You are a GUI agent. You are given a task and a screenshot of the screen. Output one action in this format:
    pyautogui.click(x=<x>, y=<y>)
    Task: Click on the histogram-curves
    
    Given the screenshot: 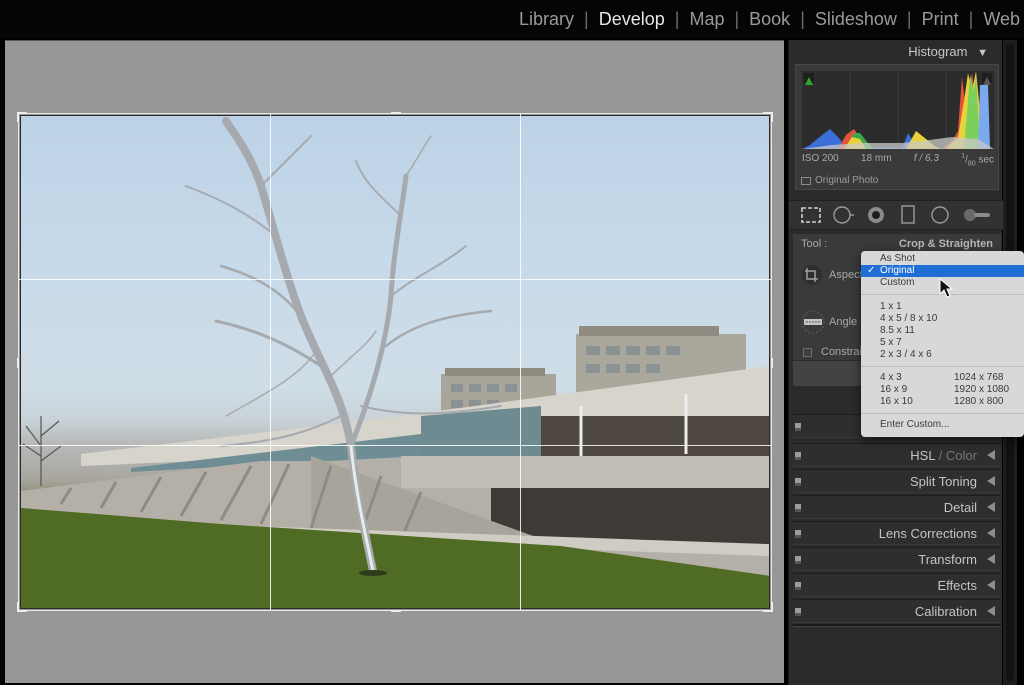 What is the action you would take?
    pyautogui.click(x=898, y=110)
    